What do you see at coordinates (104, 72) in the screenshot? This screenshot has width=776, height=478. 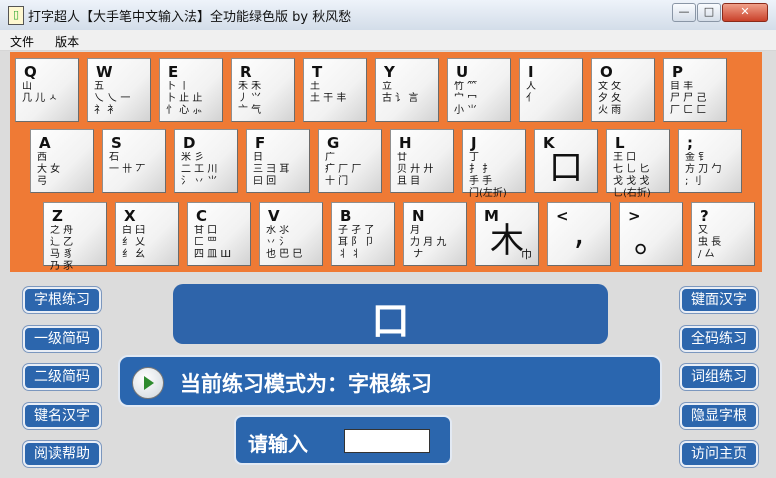 I see `key-letter: W` at bounding box center [104, 72].